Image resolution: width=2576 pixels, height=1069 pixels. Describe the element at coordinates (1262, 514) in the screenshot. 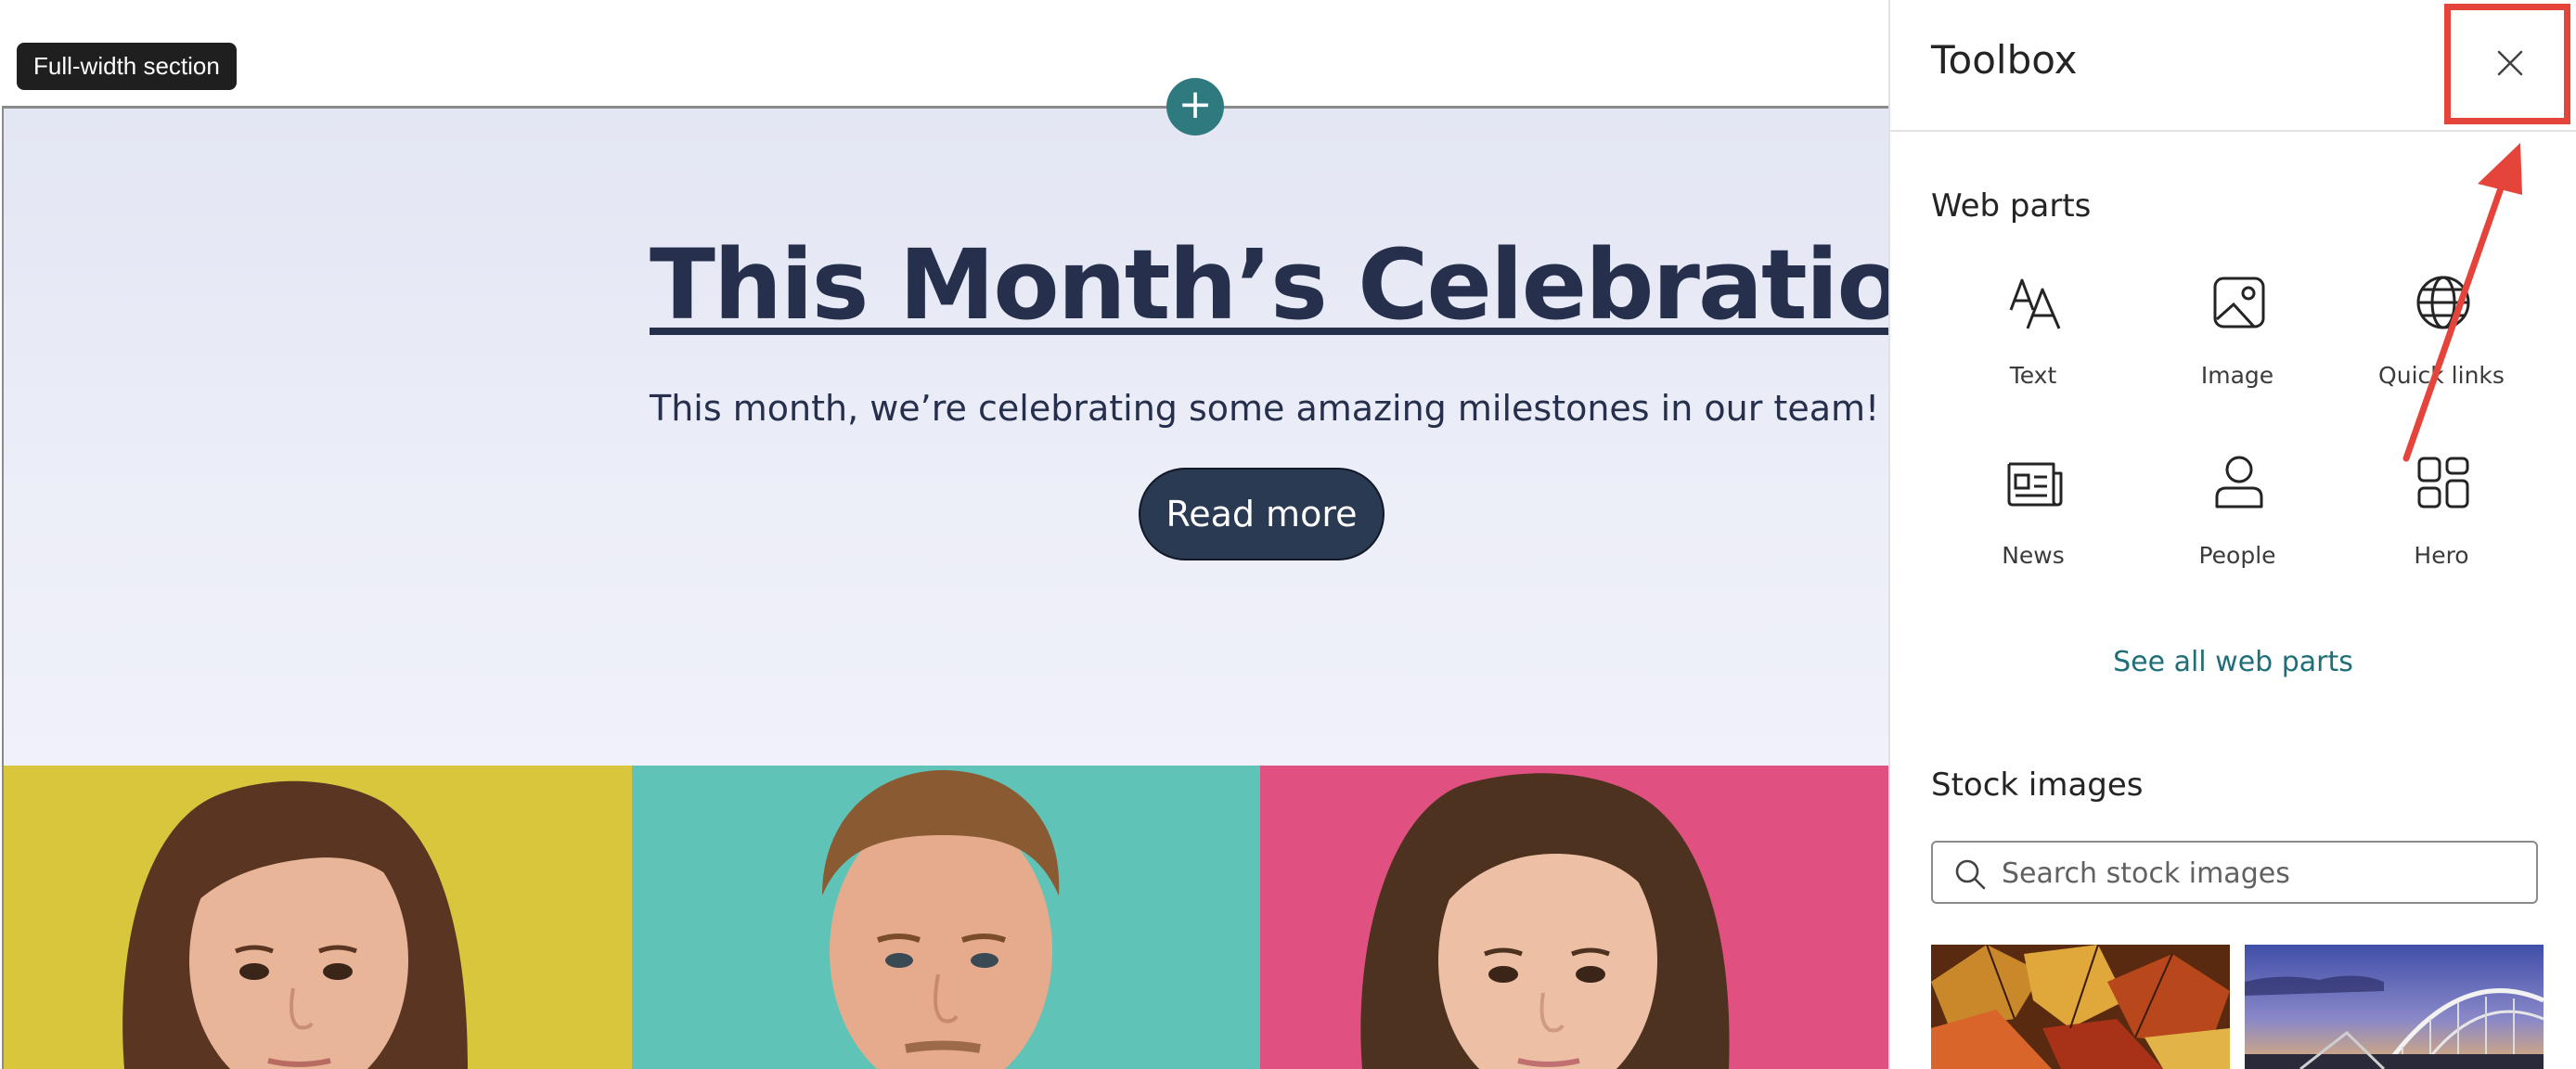

I see `read-more-button: Read more` at that location.